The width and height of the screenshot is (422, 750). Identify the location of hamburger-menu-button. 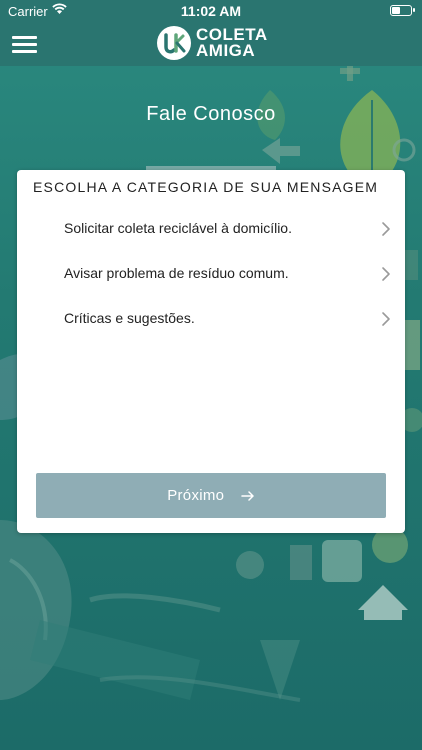
(24, 44).